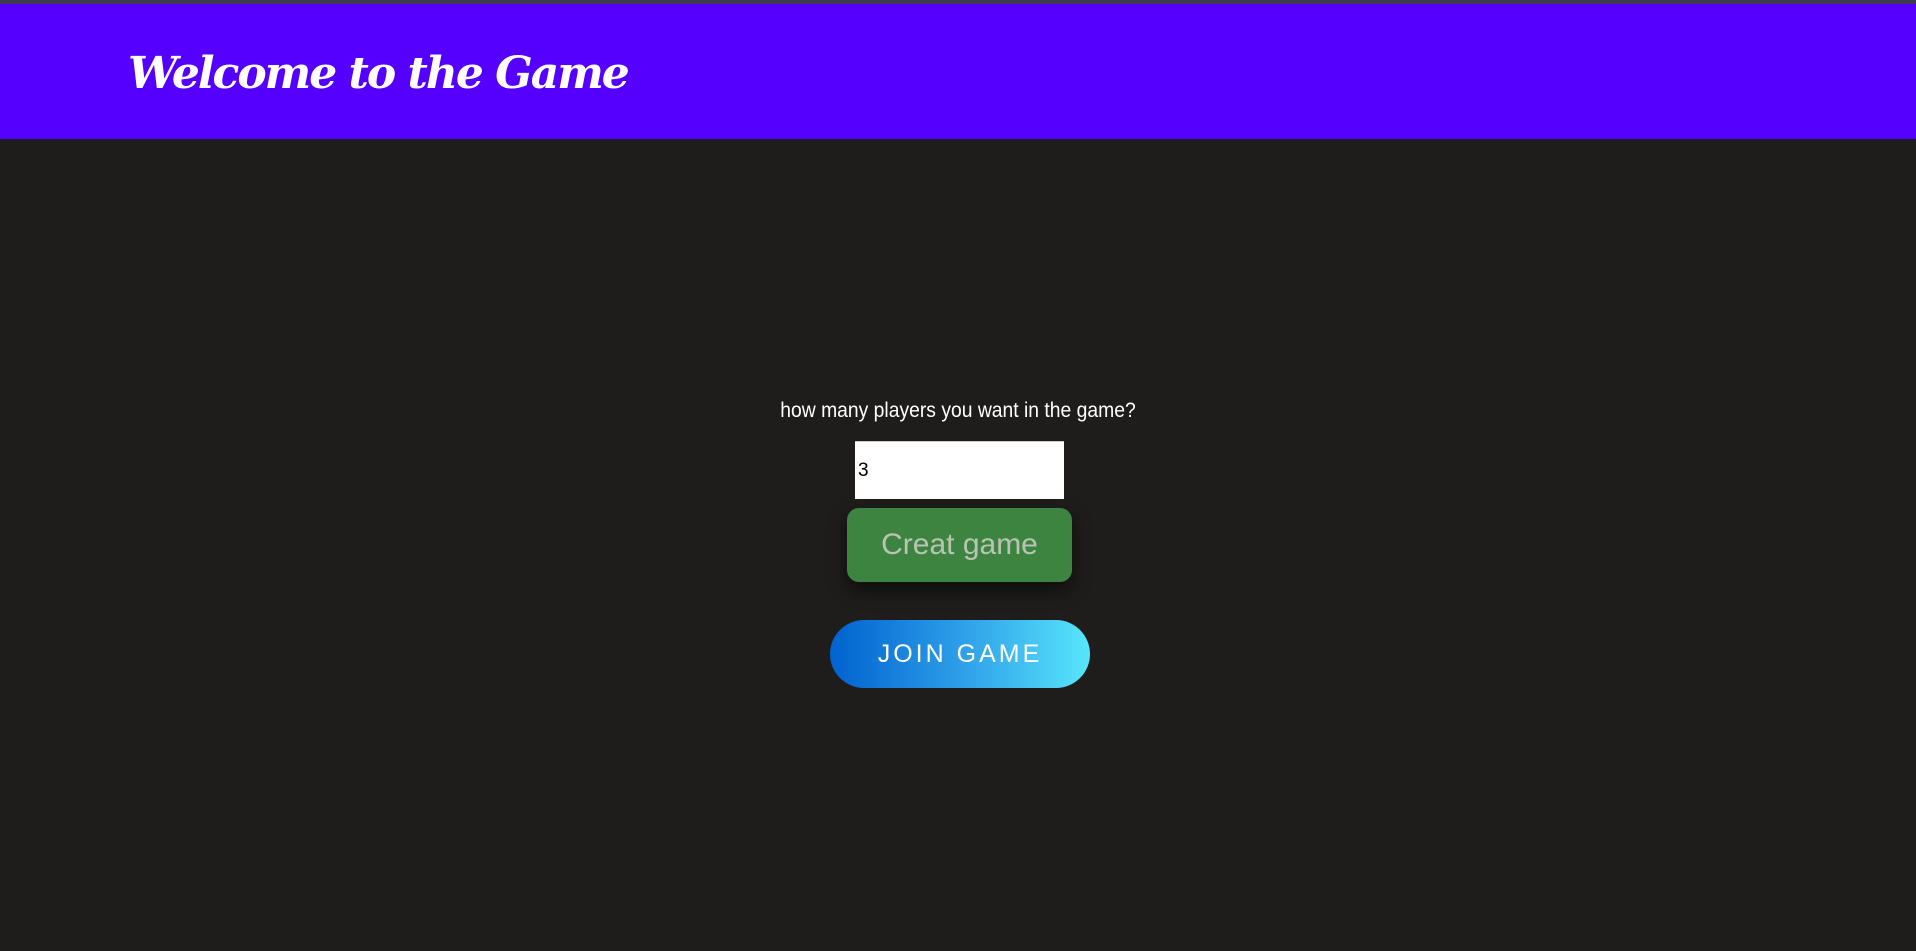 The width and height of the screenshot is (1916, 951). What do you see at coordinates (960, 654) in the screenshot?
I see `join-game-button: JOIN GAME` at bounding box center [960, 654].